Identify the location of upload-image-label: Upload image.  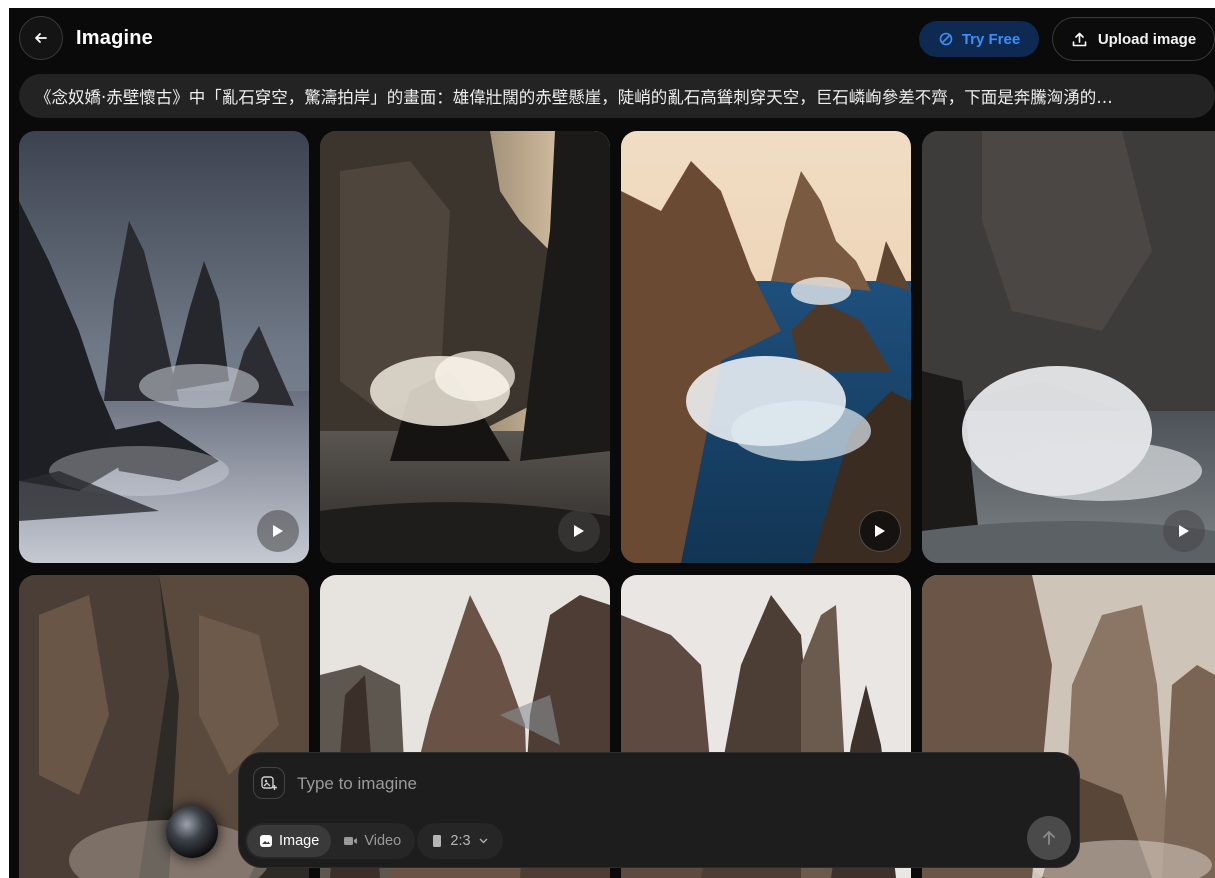
(1147, 39).